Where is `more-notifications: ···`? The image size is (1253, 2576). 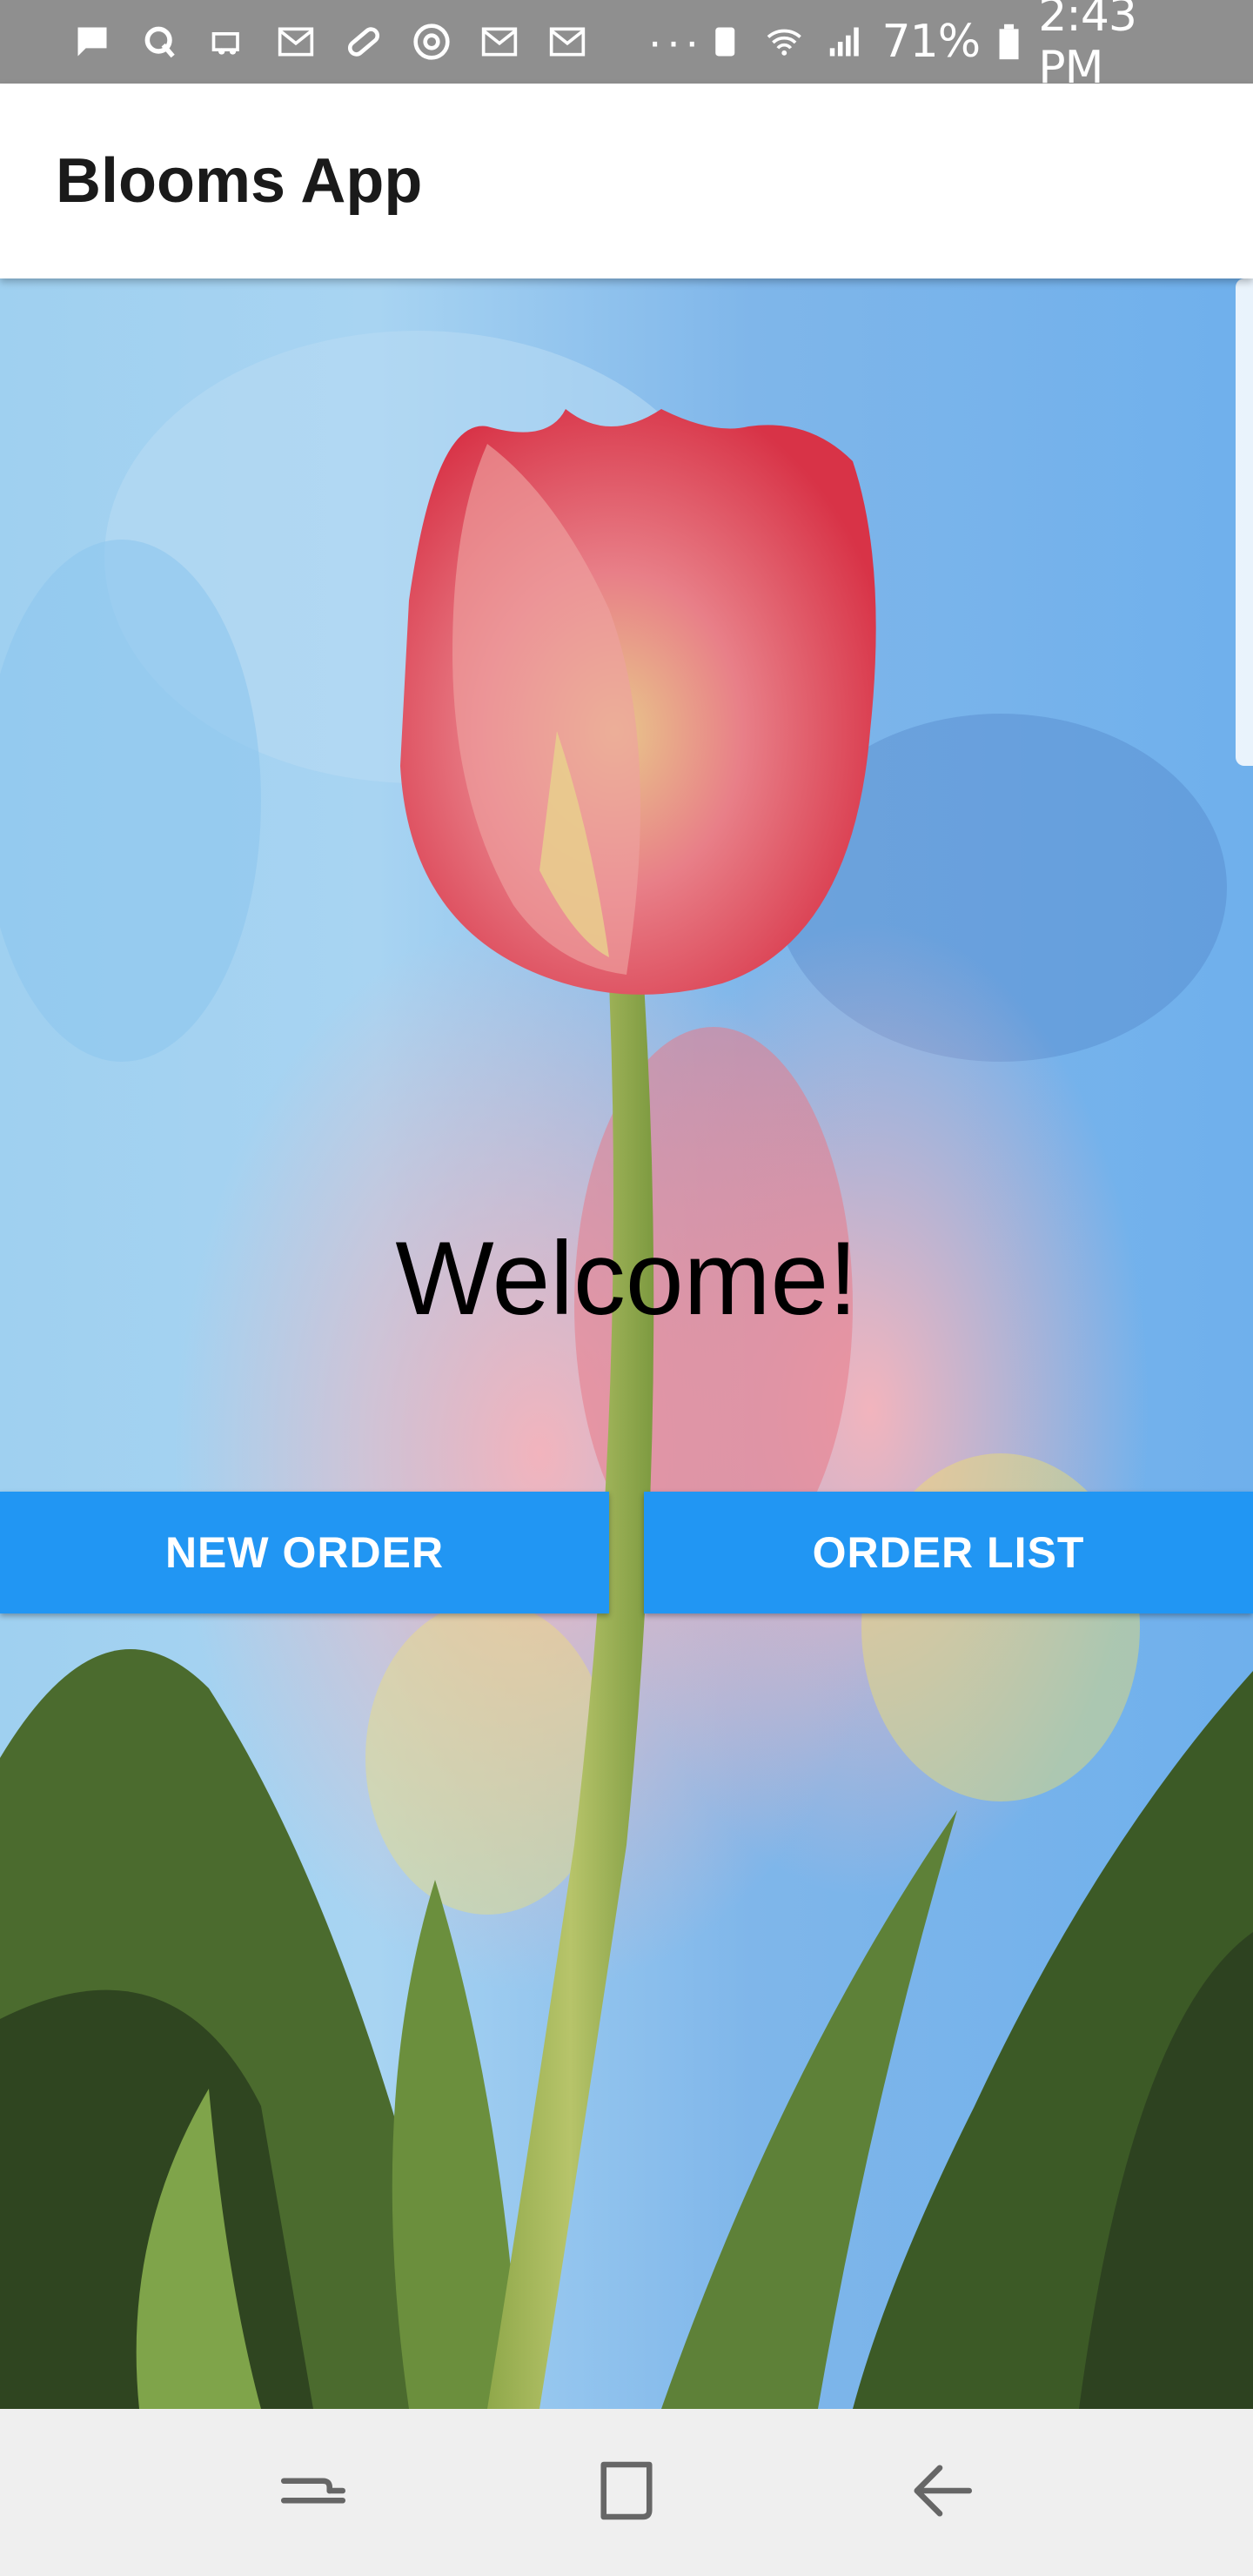 more-notifications: ··· is located at coordinates (675, 42).